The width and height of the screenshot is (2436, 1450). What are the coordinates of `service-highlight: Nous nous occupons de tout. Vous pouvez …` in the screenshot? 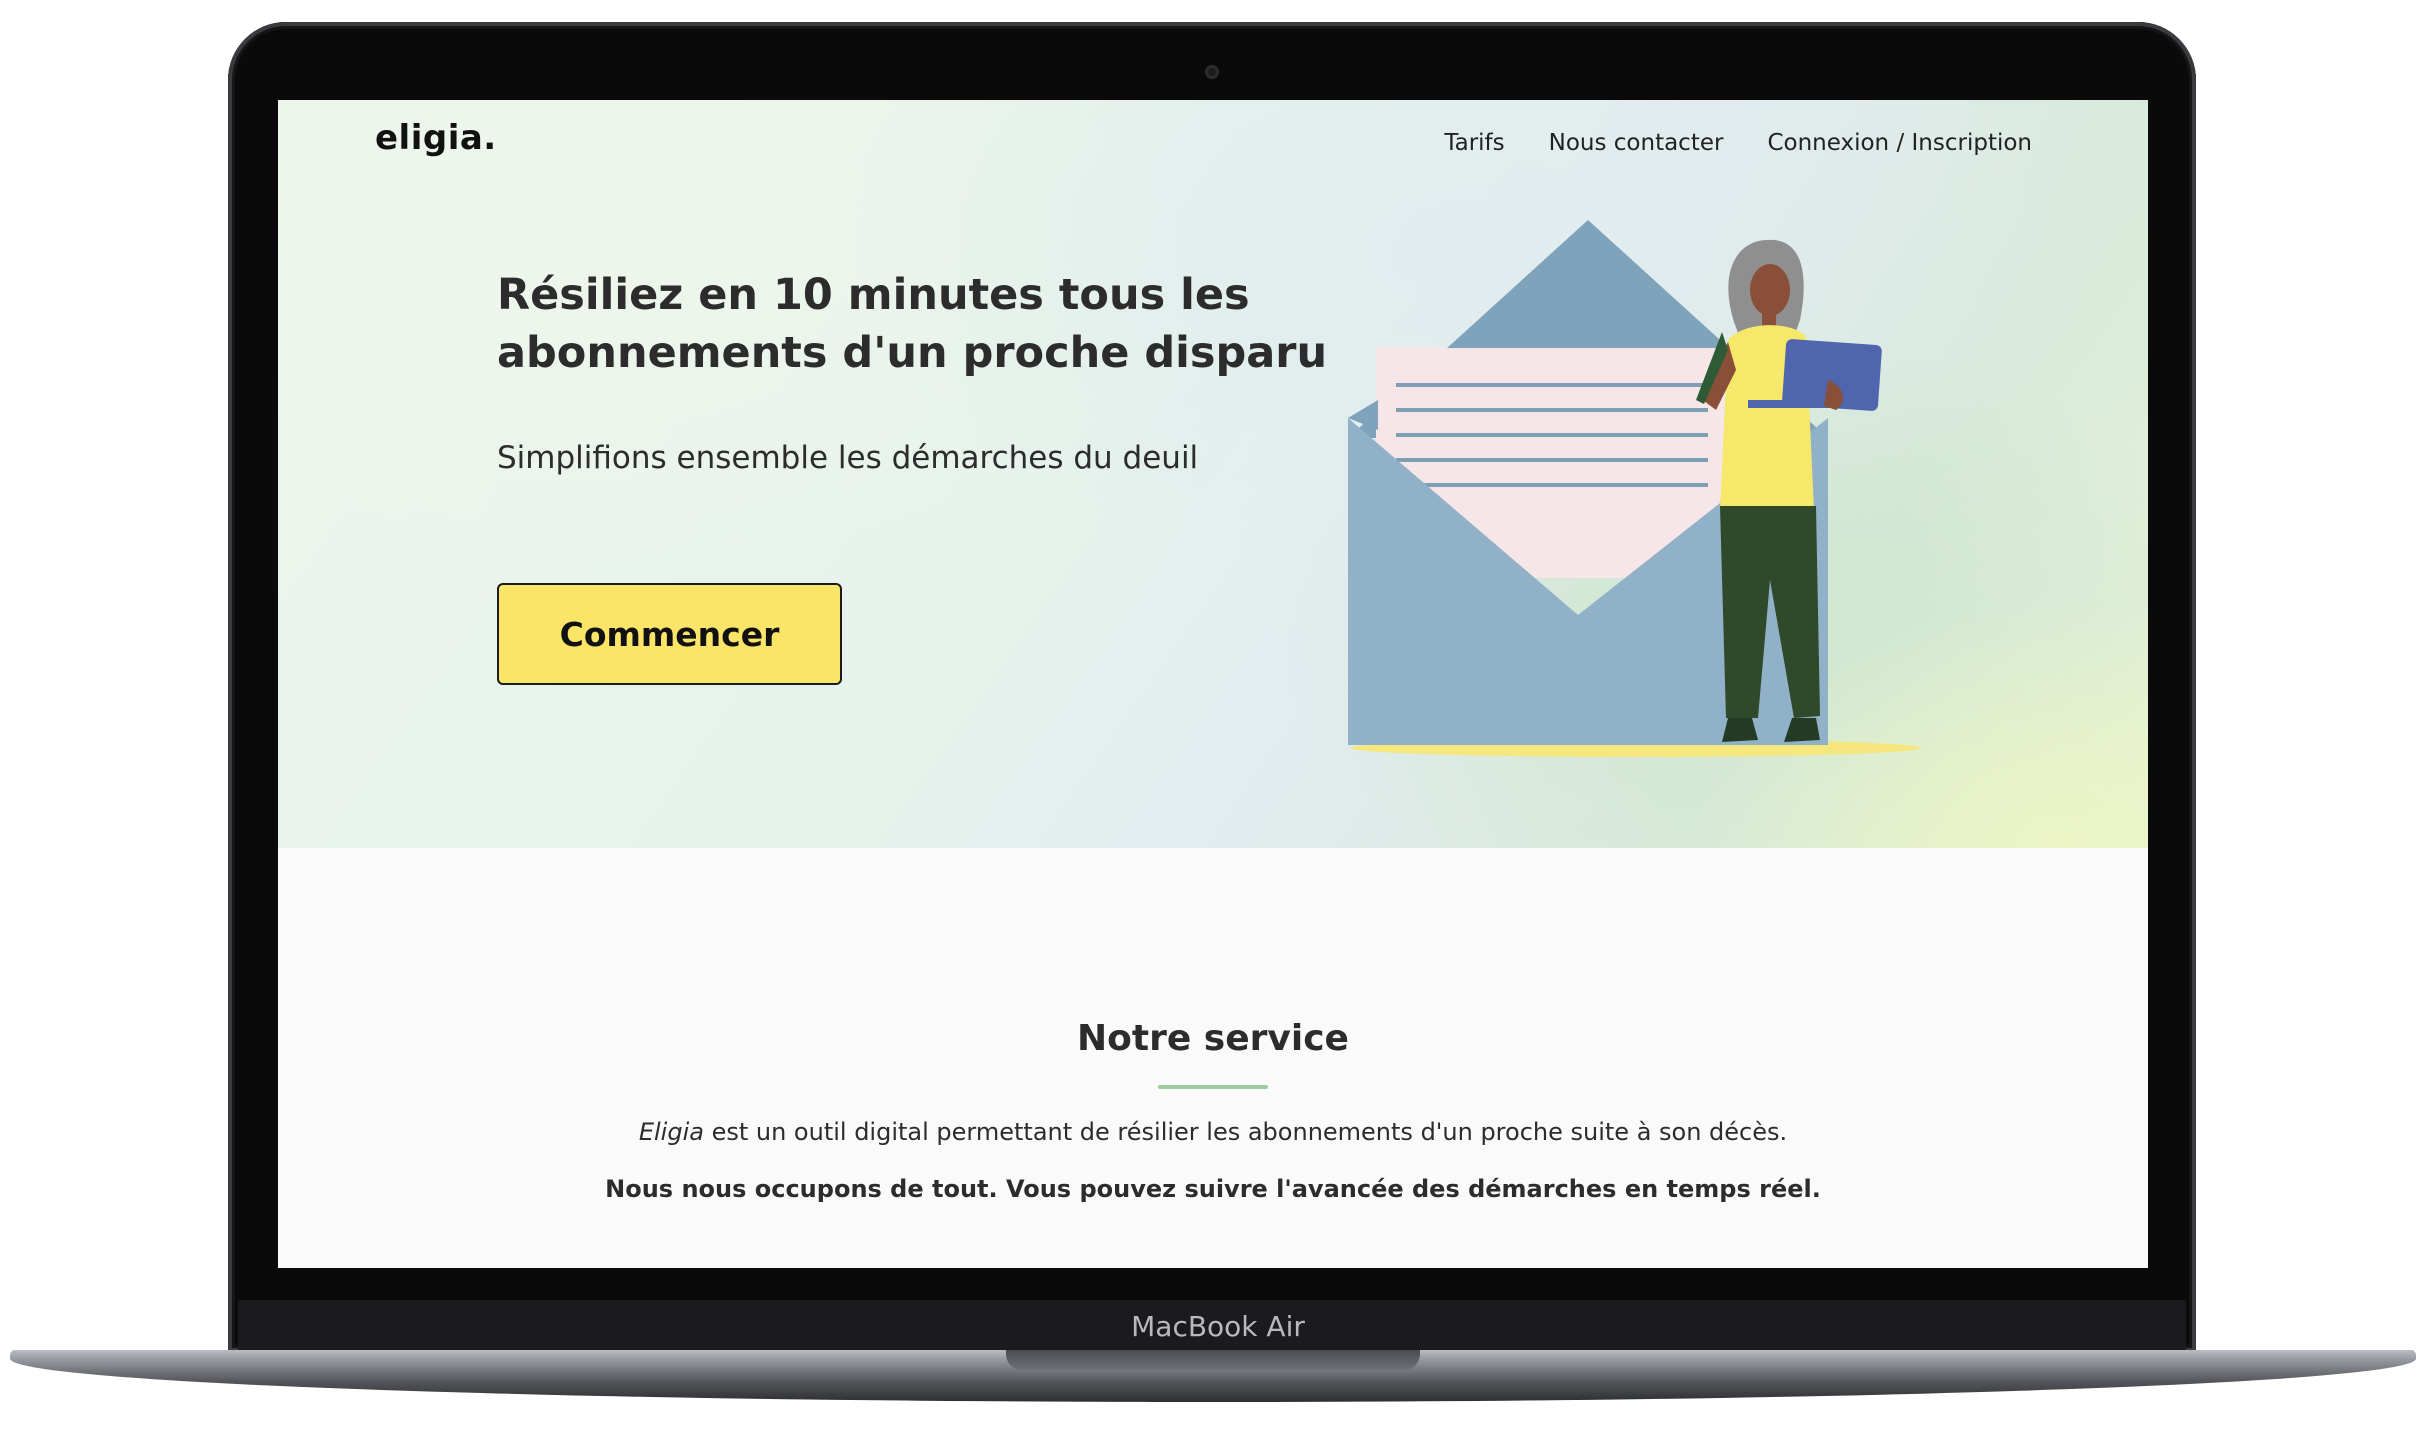 It's located at (1213, 1189).